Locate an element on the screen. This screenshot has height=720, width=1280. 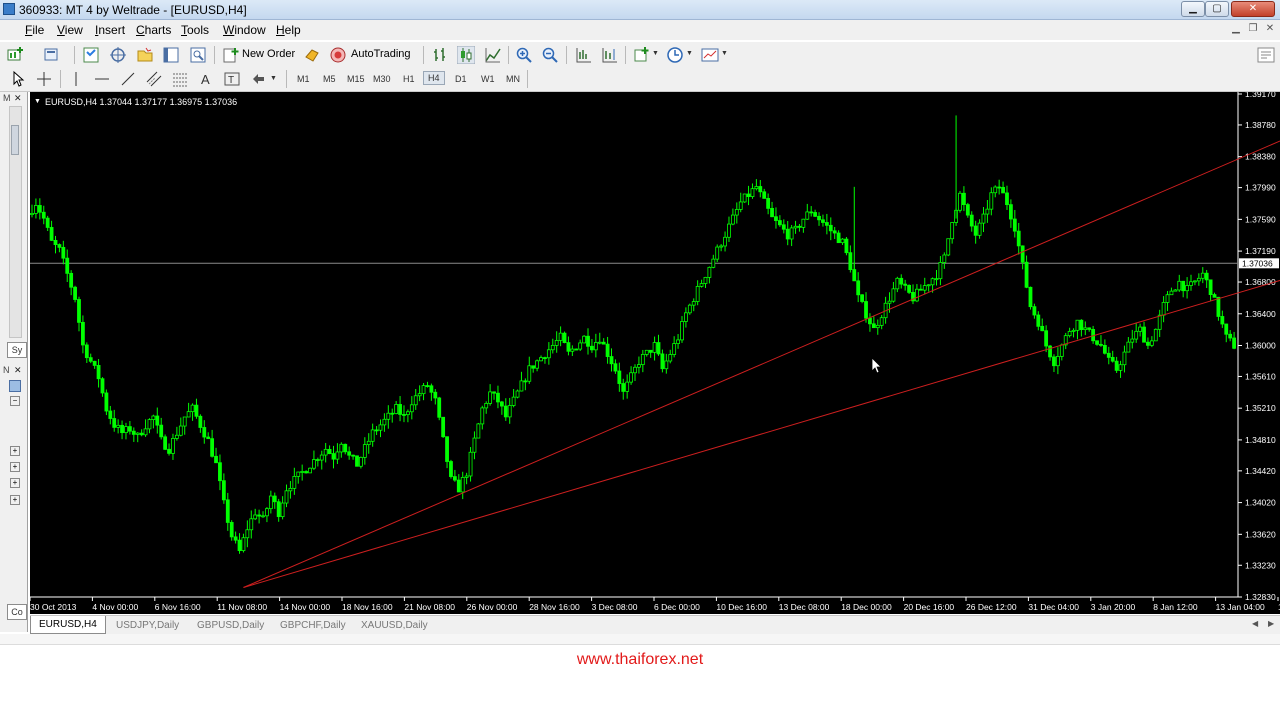
menu-file: File is located at coordinates (34, 30).